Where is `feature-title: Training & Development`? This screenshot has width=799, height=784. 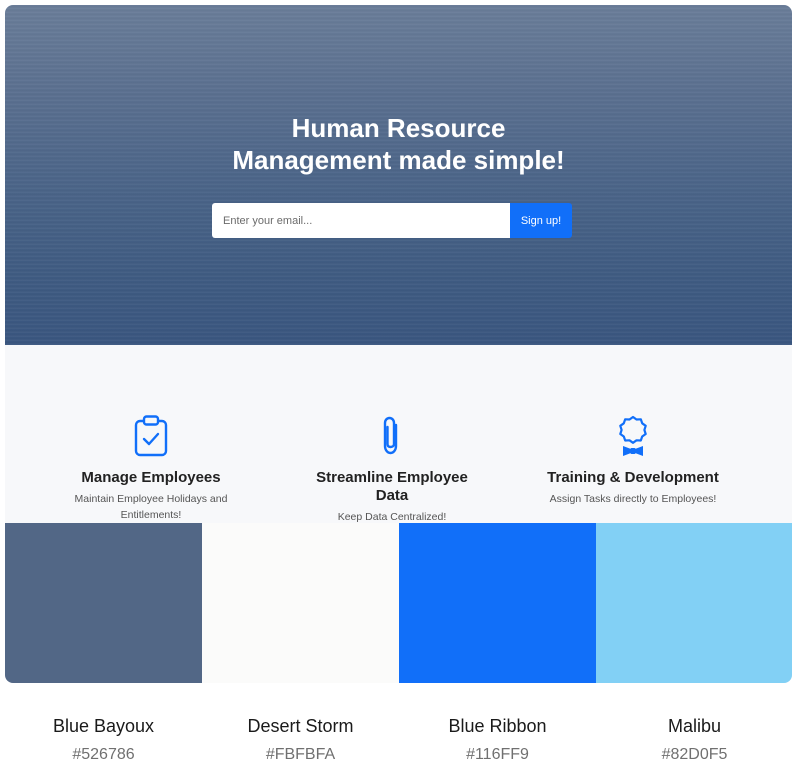
feature-title: Training & Development is located at coordinates (633, 477).